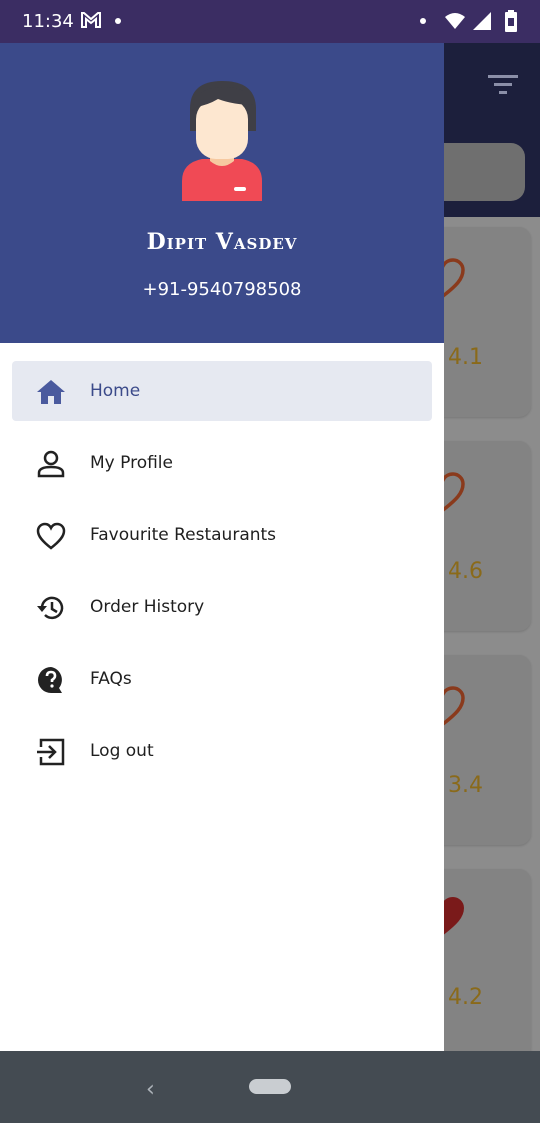 The image size is (540, 1123). What do you see at coordinates (147, 607) in the screenshot?
I see `menu-label: Order History` at bounding box center [147, 607].